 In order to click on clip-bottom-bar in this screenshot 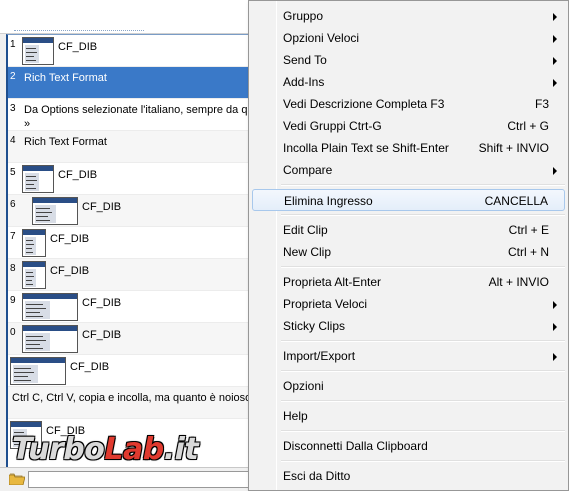, I will do `click(131, 479)`.